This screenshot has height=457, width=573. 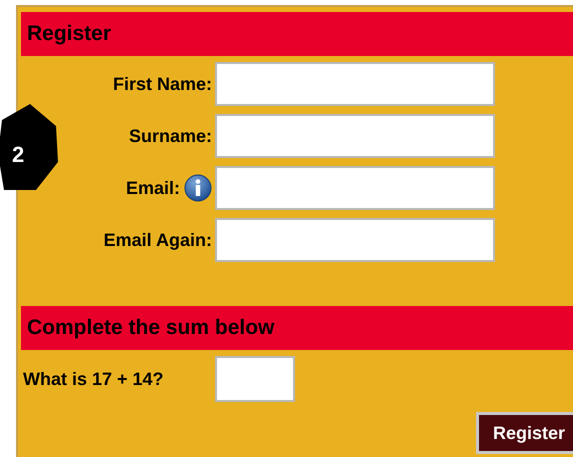 I want to click on field-label: Surname:, so click(x=170, y=136).